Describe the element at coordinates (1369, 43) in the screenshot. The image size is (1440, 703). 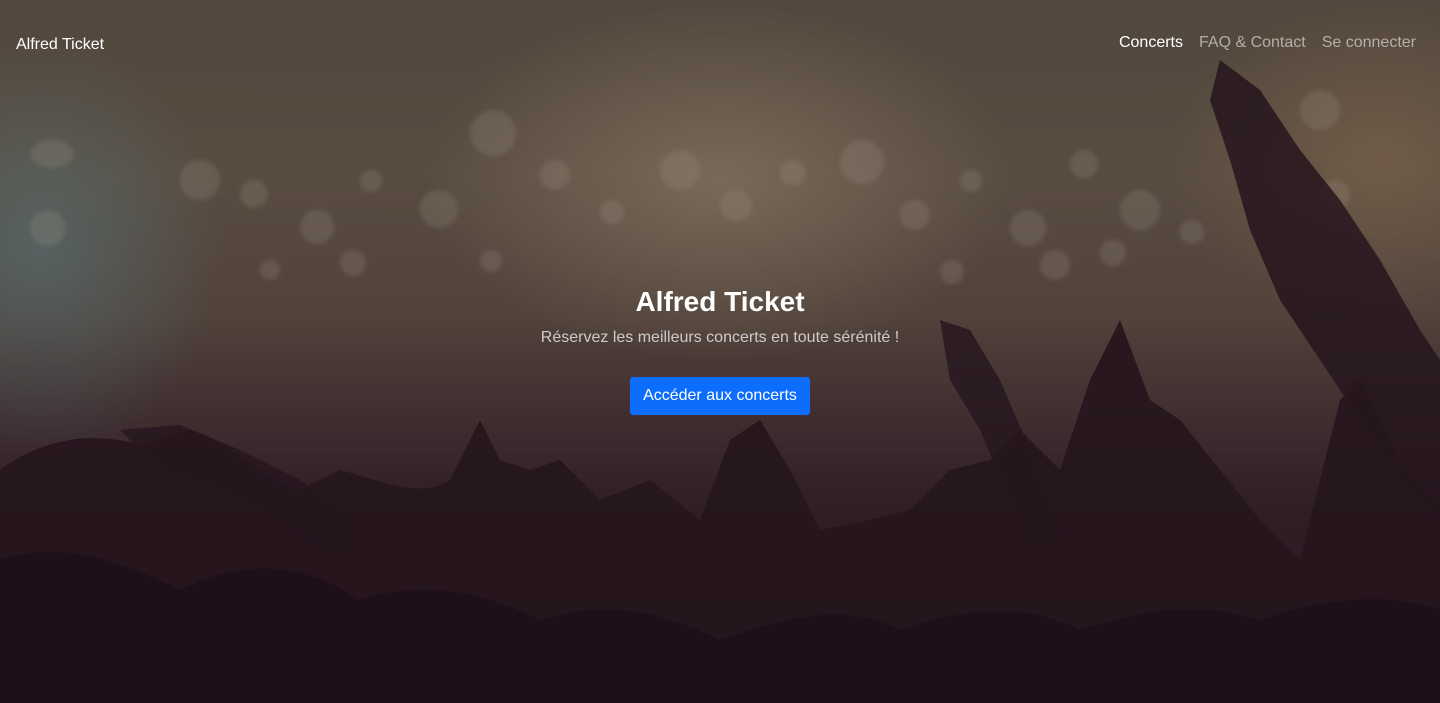
I see `nav-link-login: Se connecter` at that location.